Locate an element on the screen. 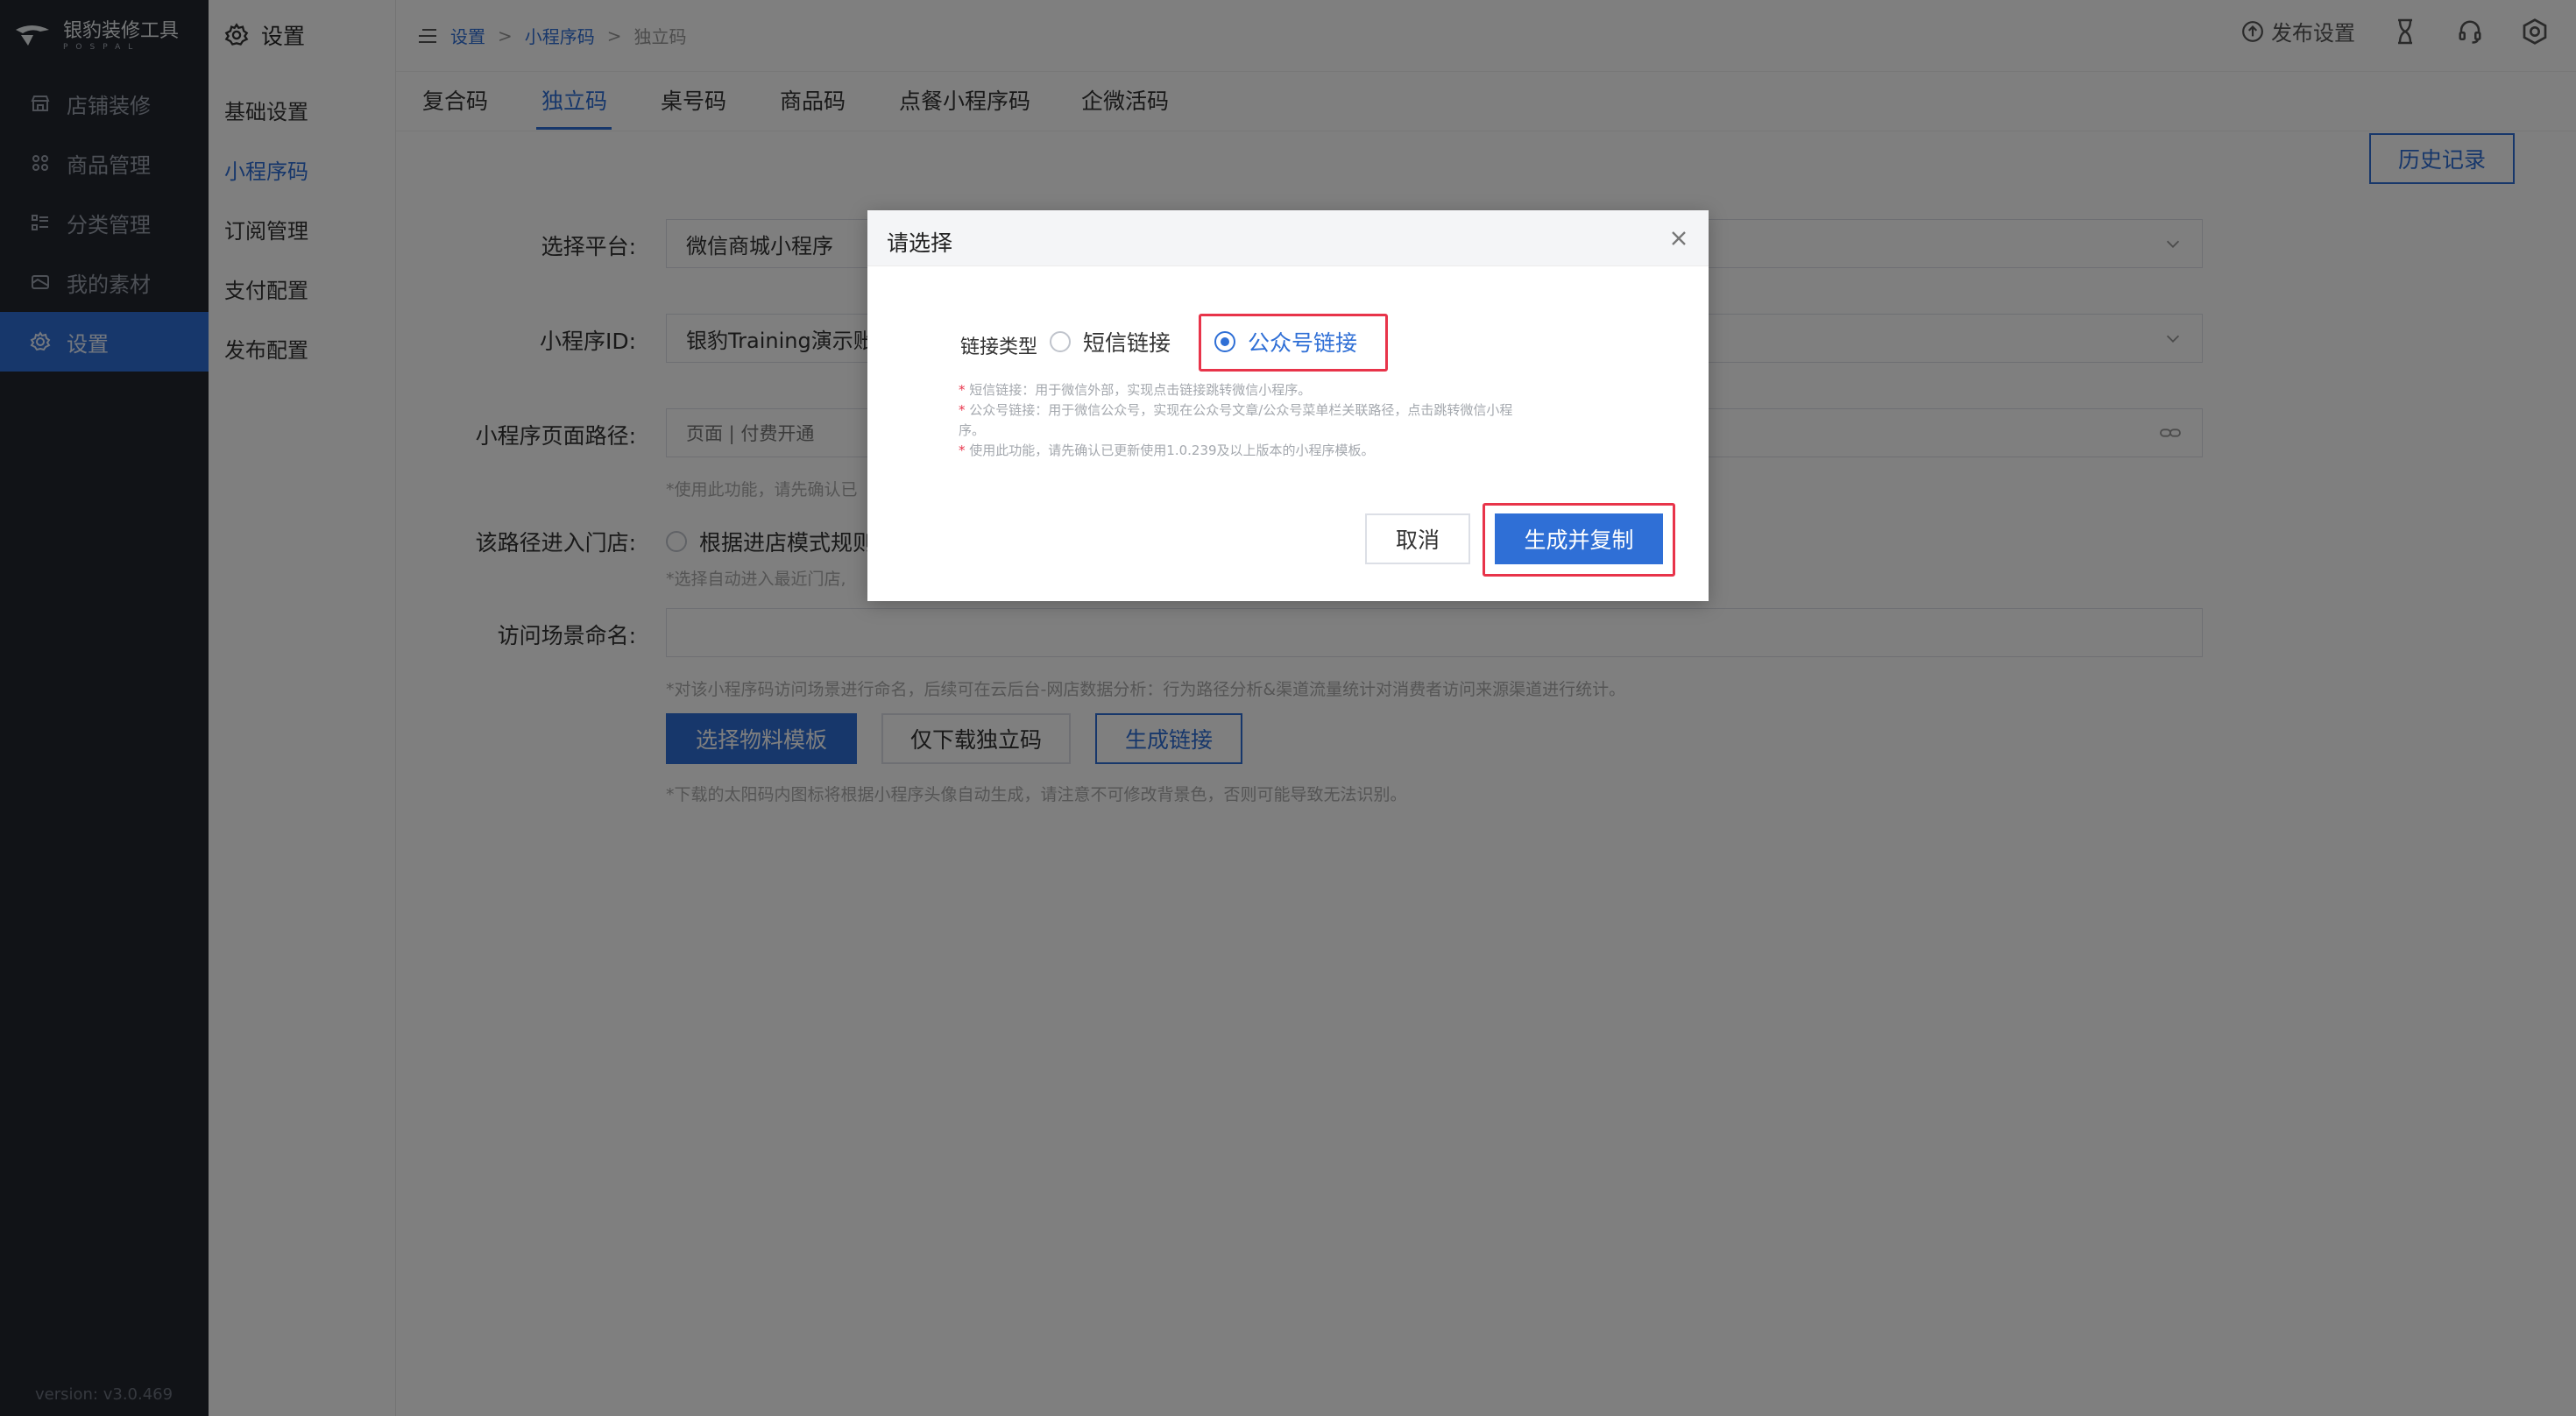 This screenshot has width=2576, height=1416. radio-circle is located at coordinates (1060, 341).